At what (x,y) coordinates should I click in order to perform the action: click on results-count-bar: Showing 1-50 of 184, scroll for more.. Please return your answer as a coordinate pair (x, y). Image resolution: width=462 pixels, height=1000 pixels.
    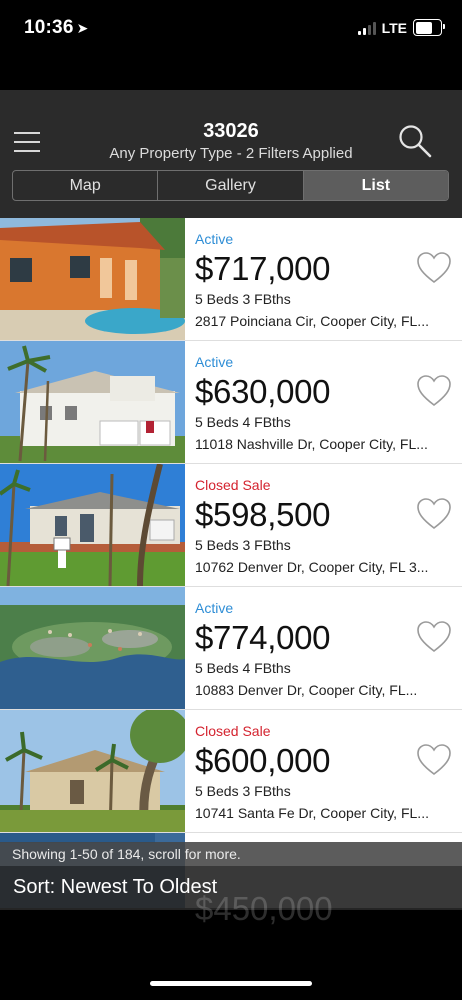
    Looking at the image, I should click on (231, 854).